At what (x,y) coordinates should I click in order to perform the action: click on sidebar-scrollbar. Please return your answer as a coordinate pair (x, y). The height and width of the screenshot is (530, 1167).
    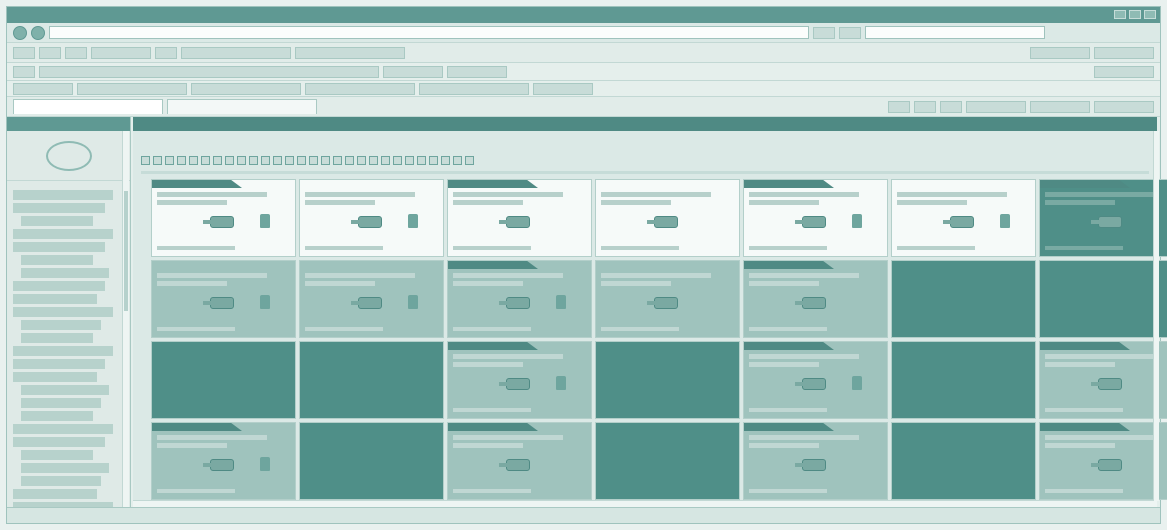
    Looking at the image, I should click on (125, 319).